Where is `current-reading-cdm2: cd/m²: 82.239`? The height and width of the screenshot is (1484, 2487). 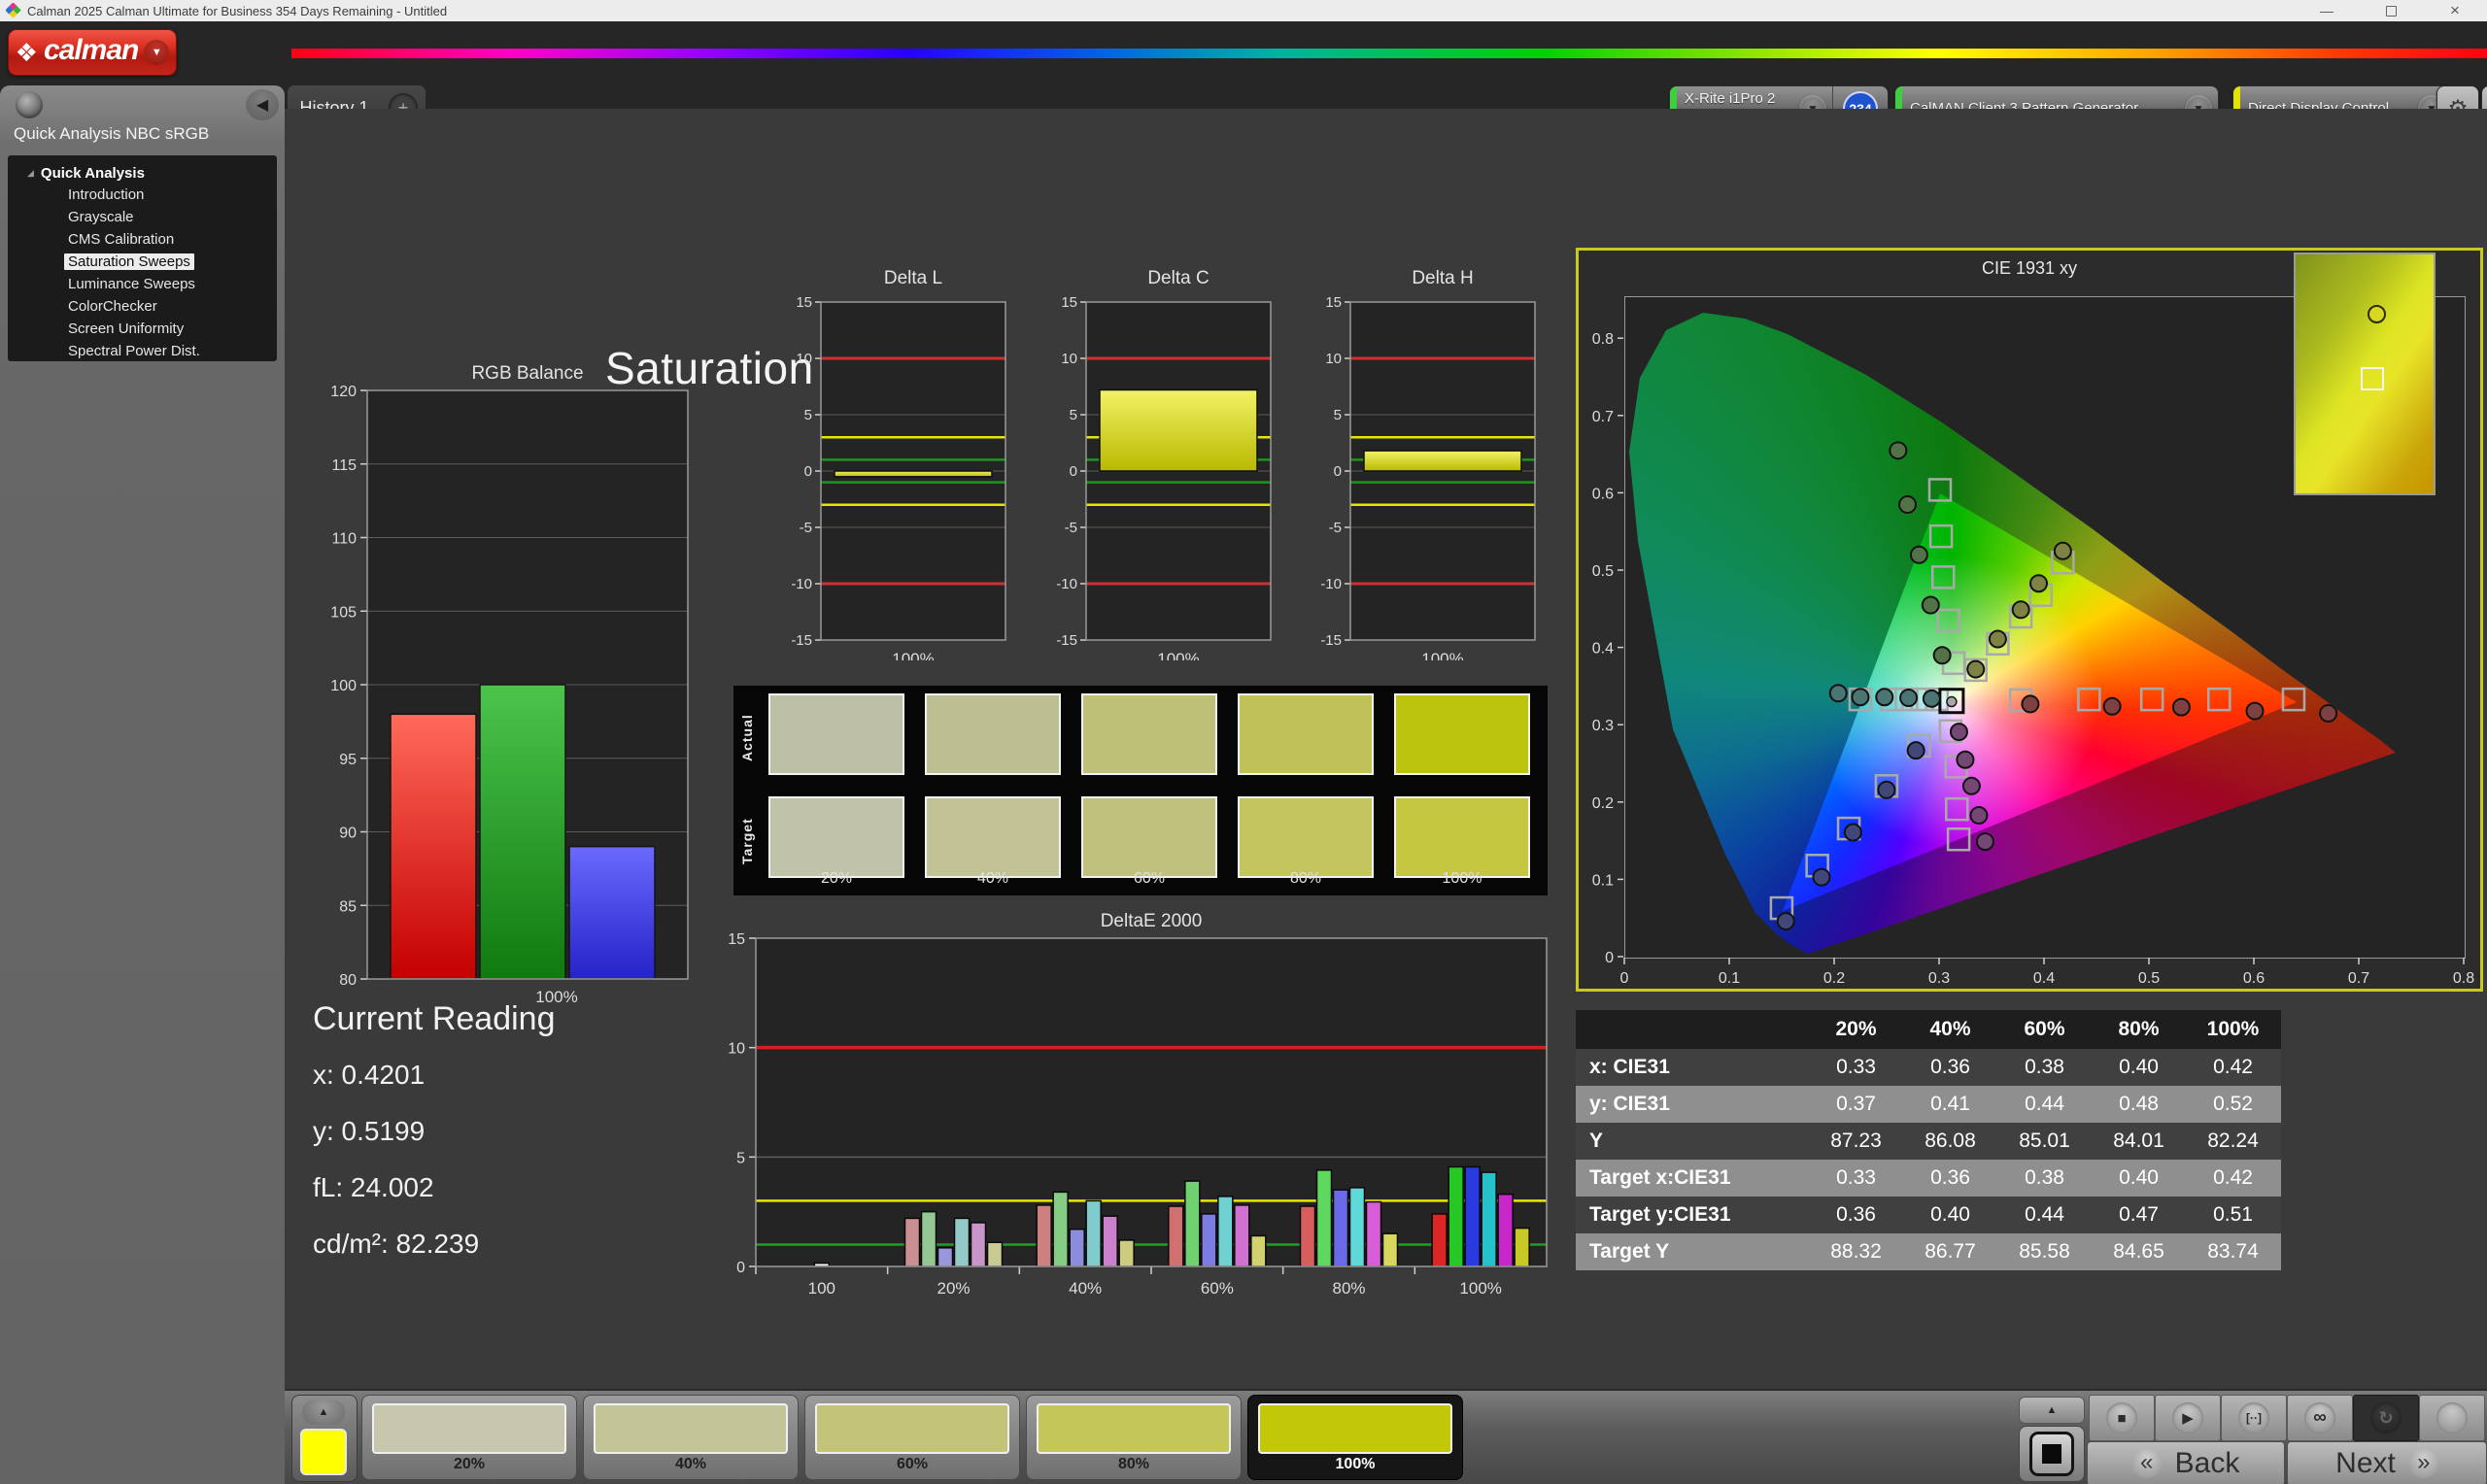 current-reading-cdm2: cd/m²: 82.239 is located at coordinates (396, 1244).